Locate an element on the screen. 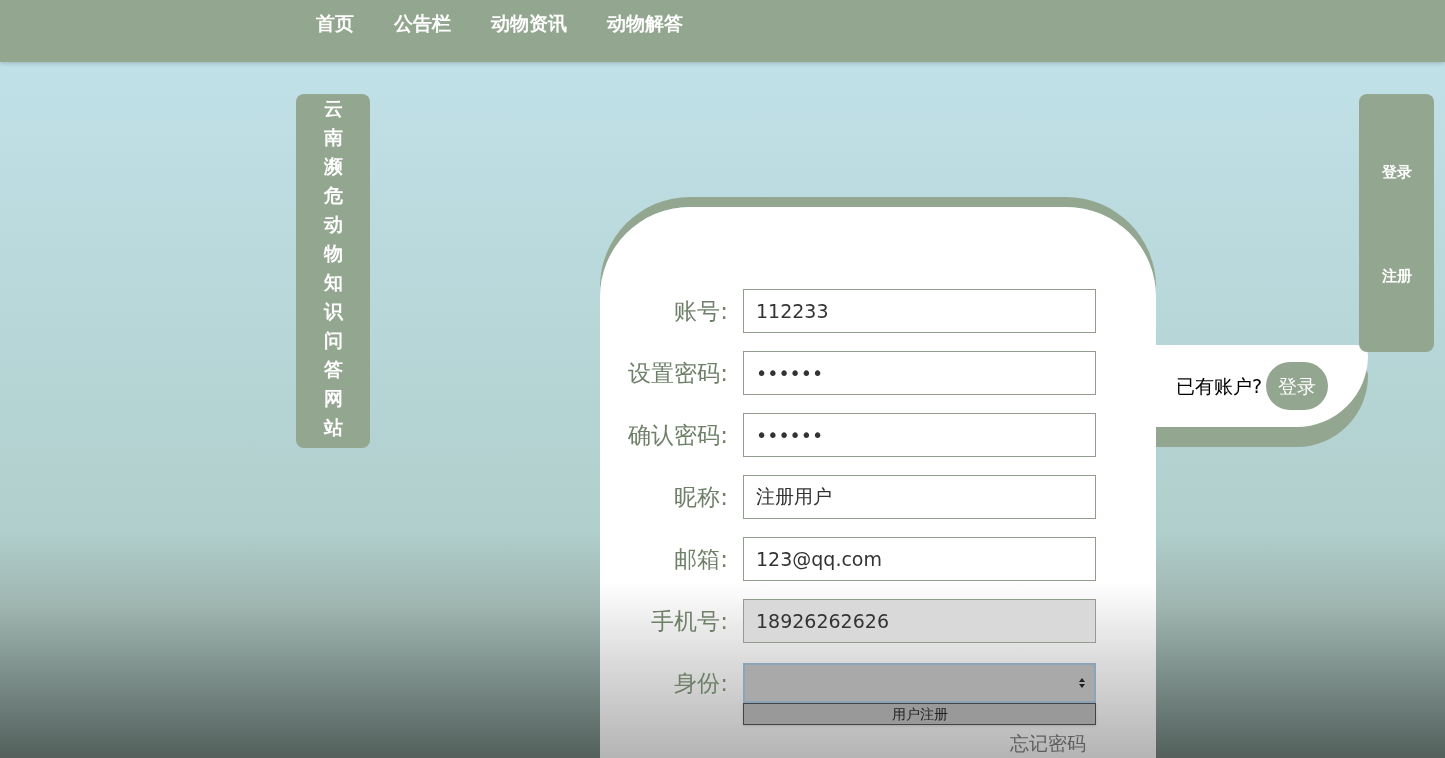 The height and width of the screenshot is (758, 1445). nav-link: 首页 is located at coordinates (335, 23).